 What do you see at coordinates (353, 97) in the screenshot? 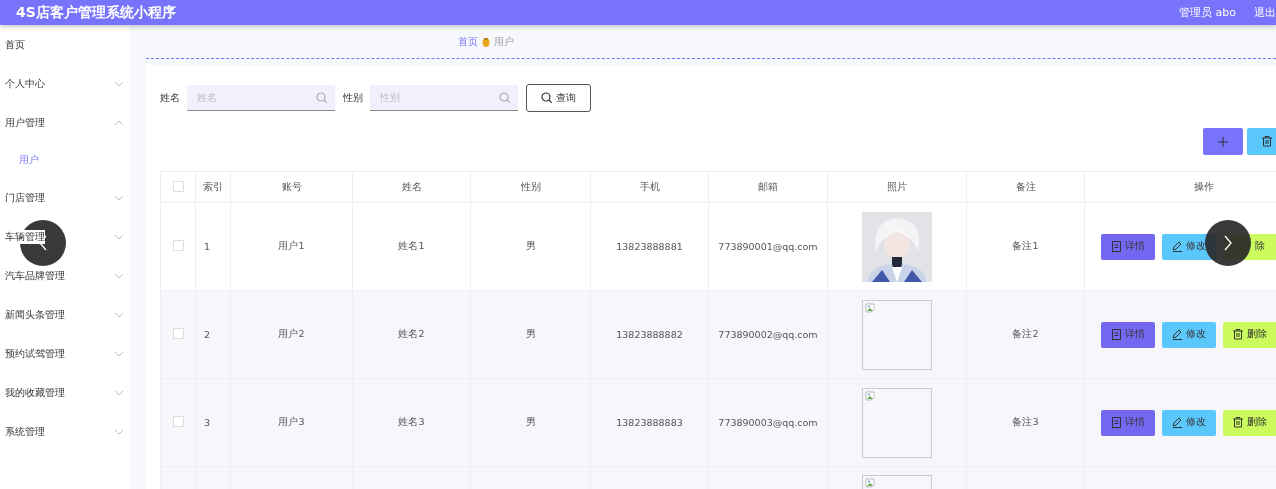
I see `field-label: 性别` at bounding box center [353, 97].